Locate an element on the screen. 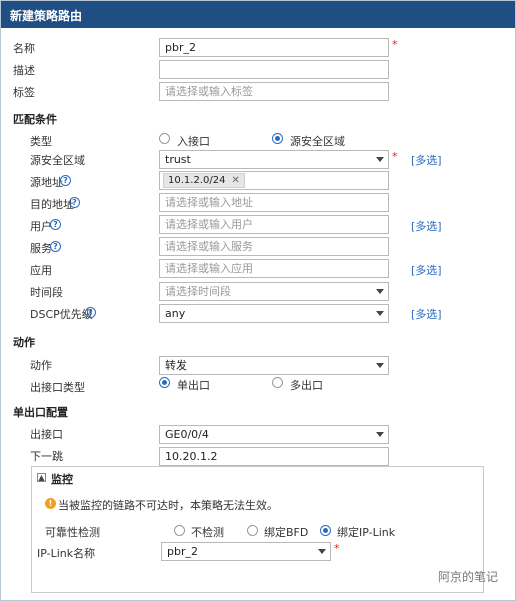 This screenshot has width=516, height=601. remove-tag-icon: ✕ is located at coordinates (235, 180).